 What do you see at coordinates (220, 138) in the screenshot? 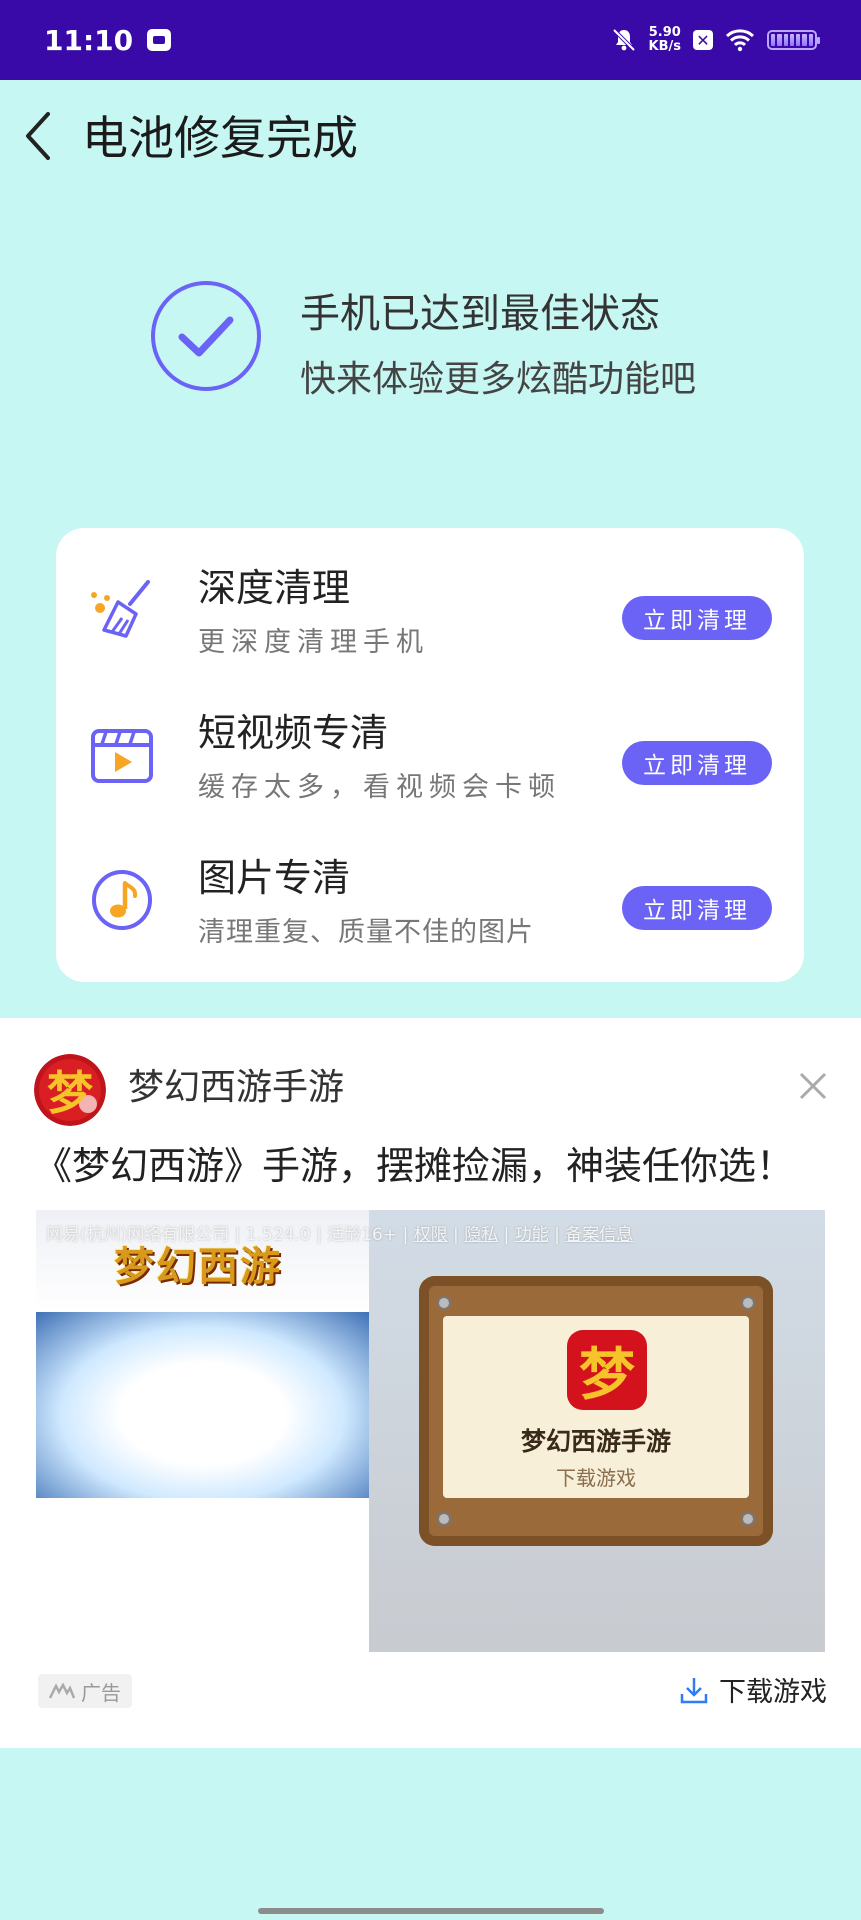
I see `page-title: 电池修复完成` at bounding box center [220, 138].